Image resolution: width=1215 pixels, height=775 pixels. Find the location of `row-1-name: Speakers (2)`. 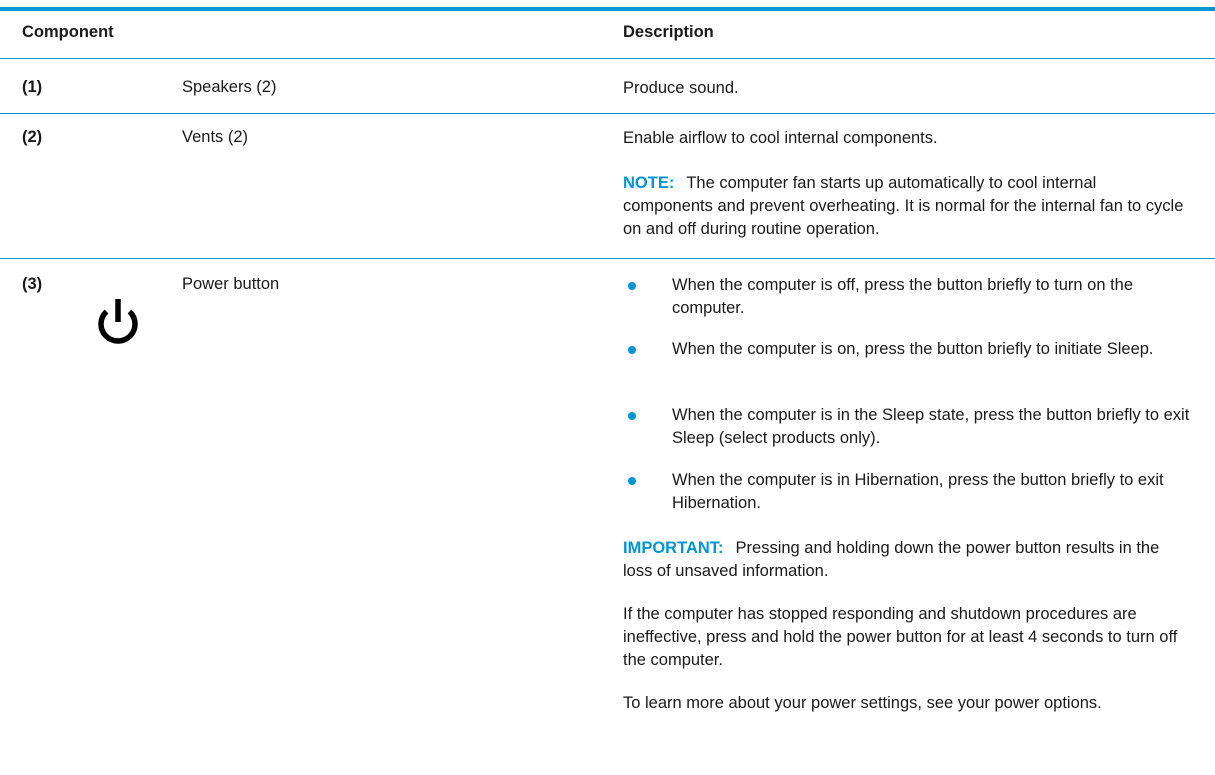

row-1-name: Speakers (2) is located at coordinates (229, 87).